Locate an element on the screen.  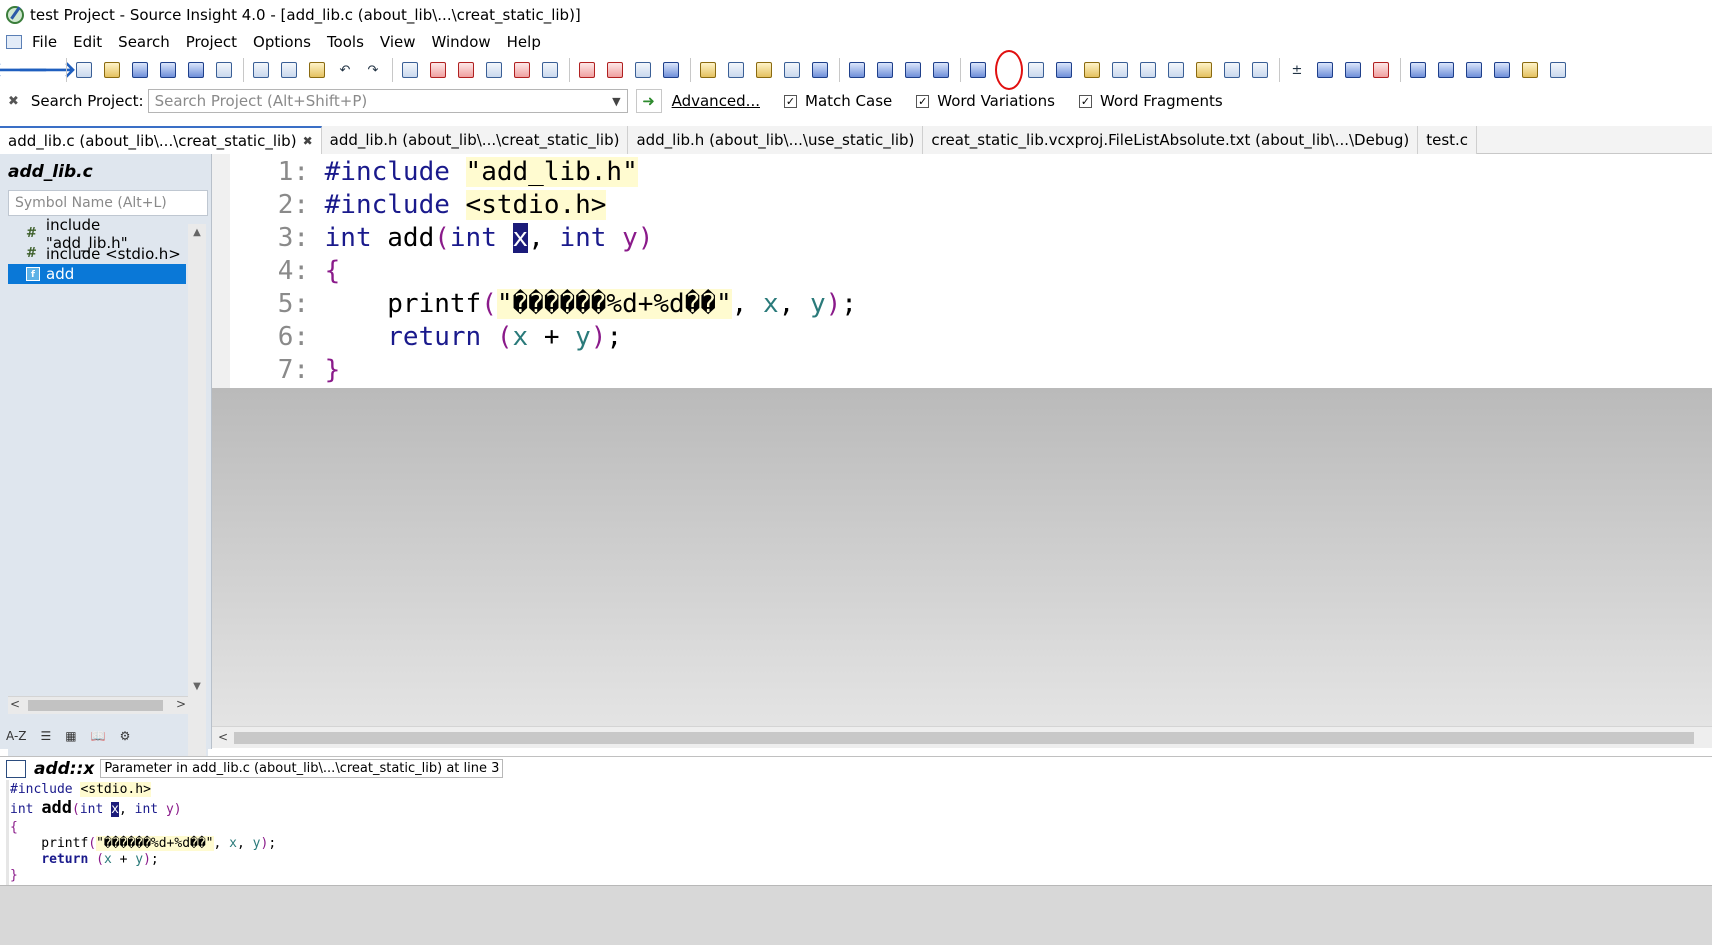
help-window-icon is located at coordinates (1120, 70).